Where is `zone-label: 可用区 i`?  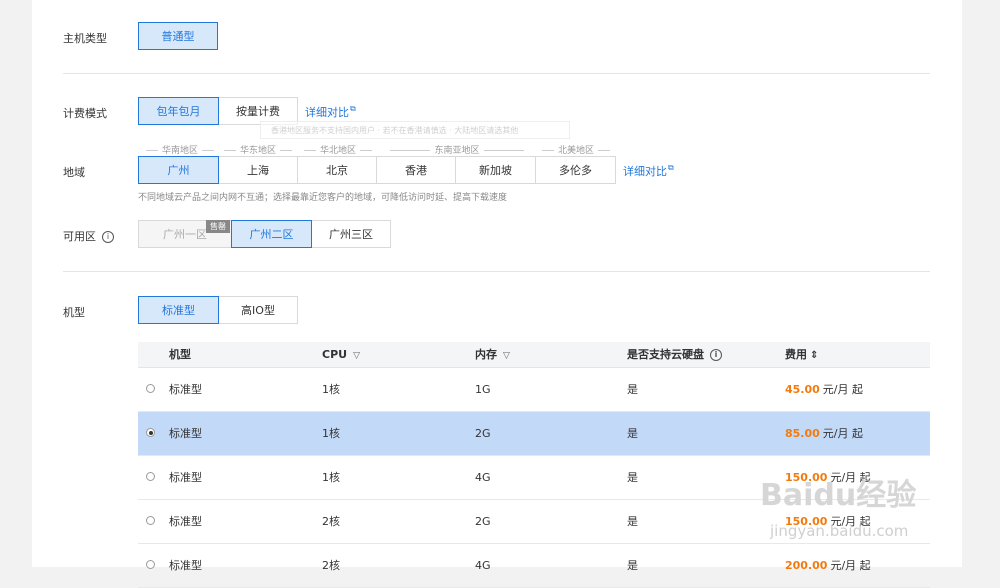
zone-label: 可用区 i is located at coordinates (88, 236).